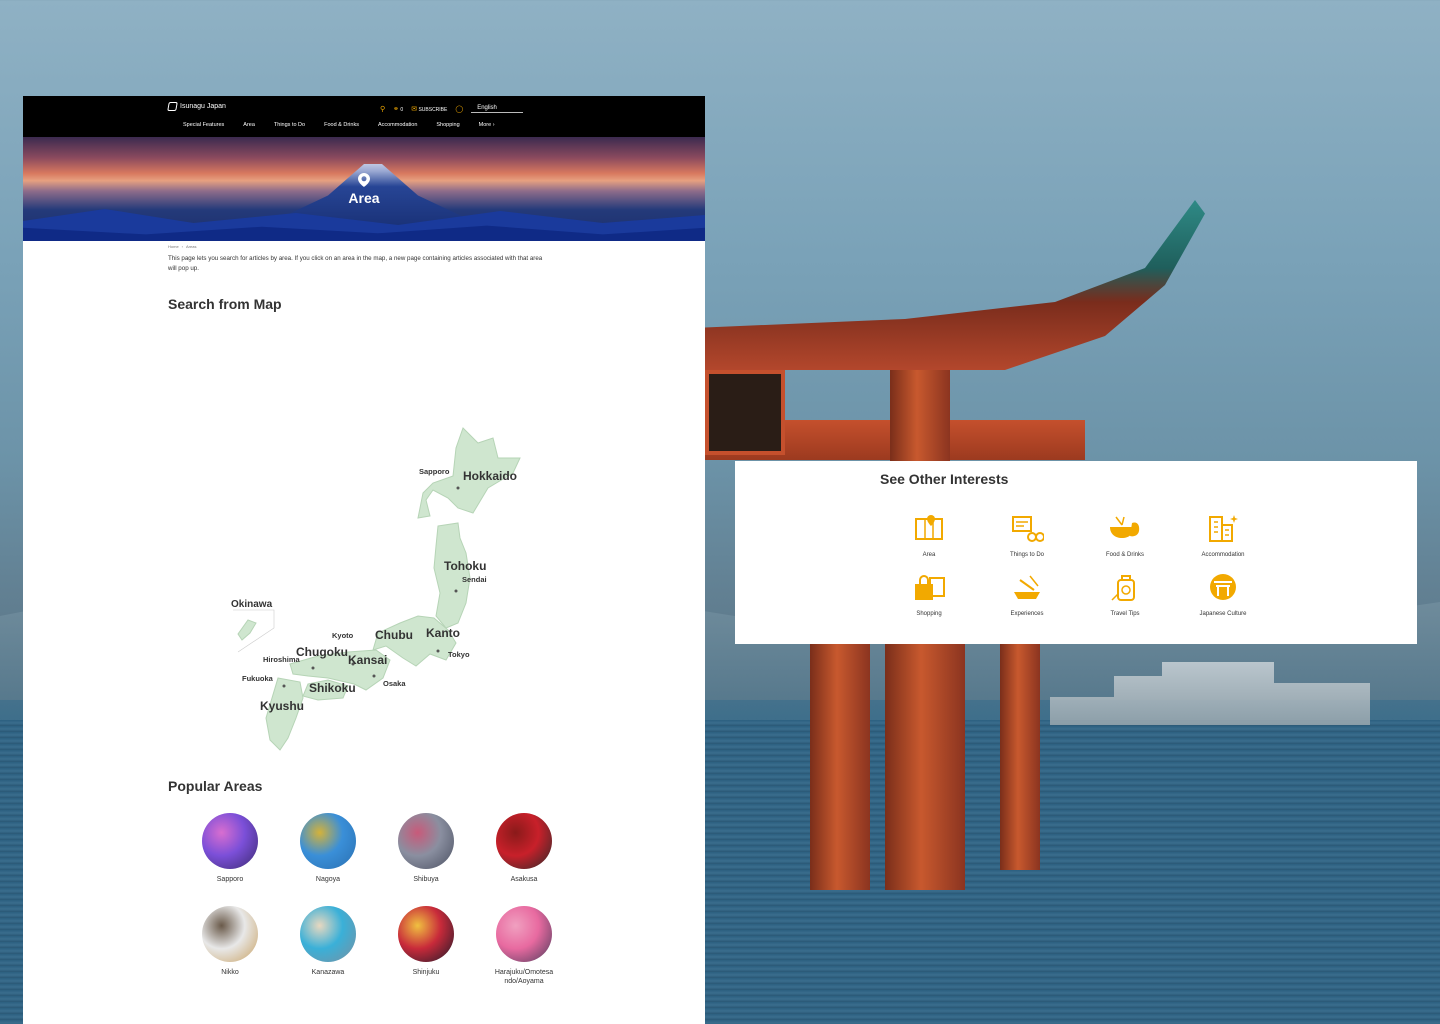 The height and width of the screenshot is (1024, 1440). What do you see at coordinates (929, 614) in the screenshot?
I see `interest-label: Shopping` at bounding box center [929, 614].